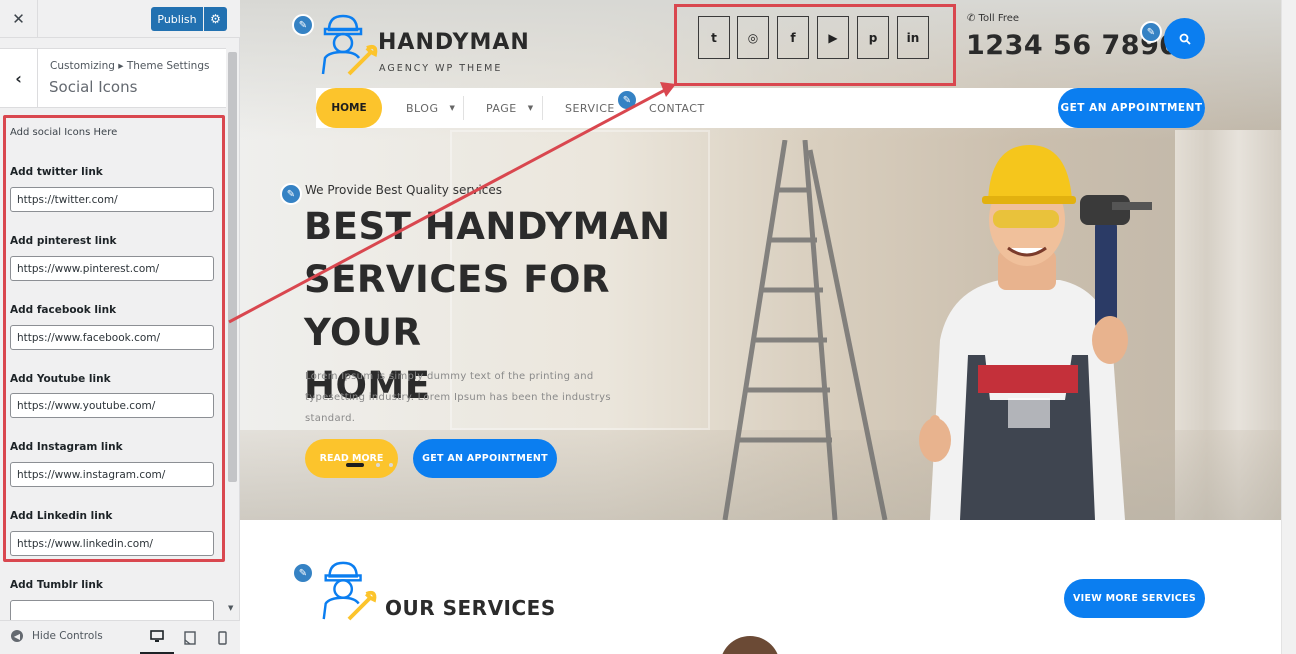 This screenshot has width=1296, height=654. I want to click on twitter-link-label: Add twitter link, so click(56, 172).